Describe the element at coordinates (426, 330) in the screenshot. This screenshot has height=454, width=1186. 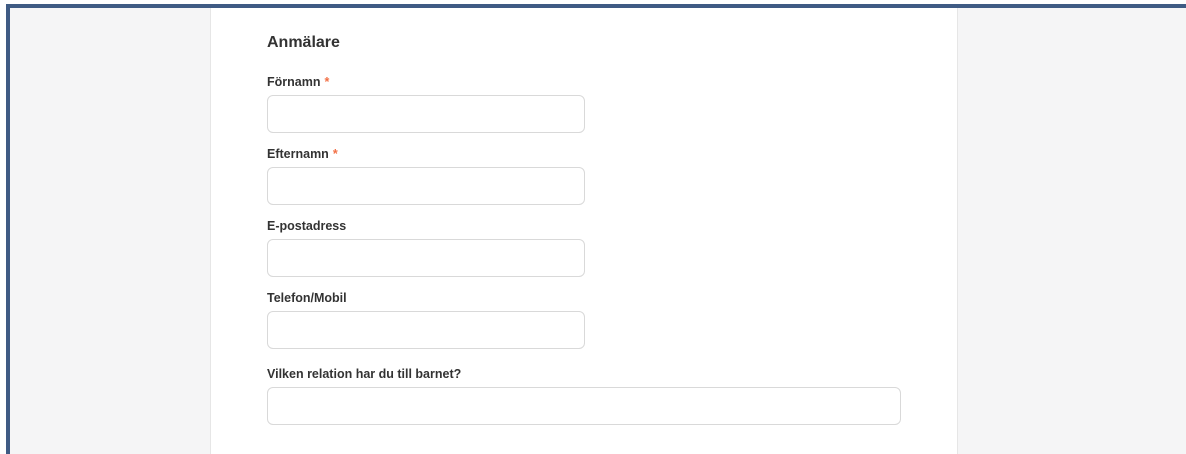
I see `phone-input` at that location.